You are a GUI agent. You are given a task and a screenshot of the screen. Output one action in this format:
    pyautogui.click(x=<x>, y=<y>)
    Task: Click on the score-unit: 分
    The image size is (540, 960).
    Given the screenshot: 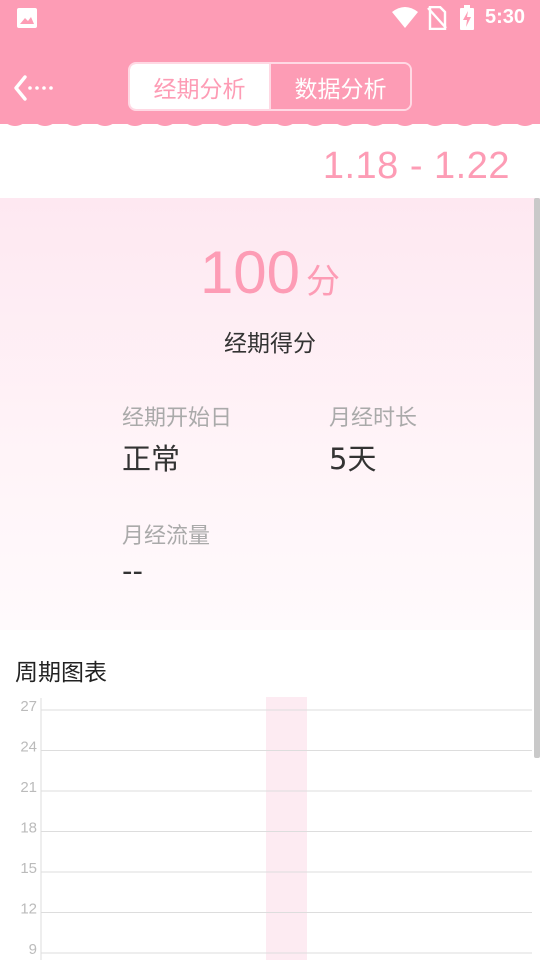 What is the action you would take?
    pyautogui.click(x=323, y=282)
    